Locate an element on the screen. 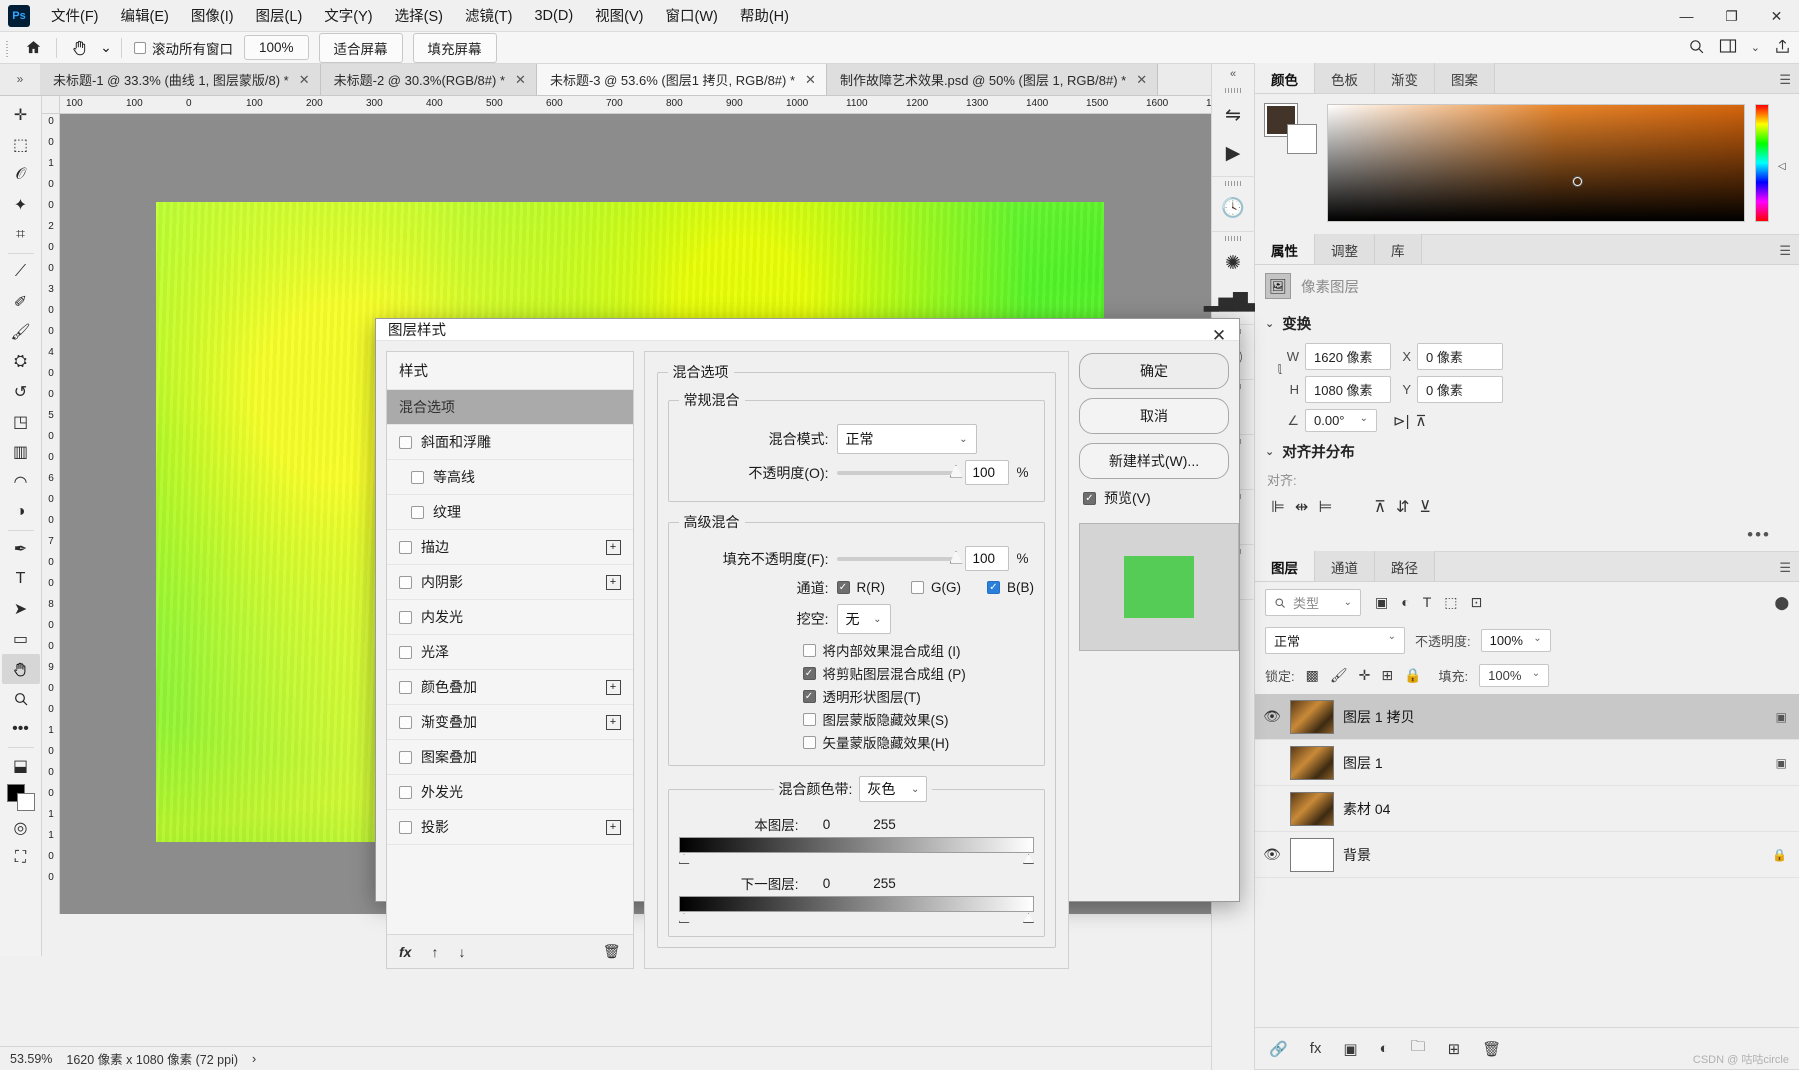 The height and width of the screenshot is (1070, 1799). preview-checkbox: ✓ 预览(V) is located at coordinates (1154, 498).